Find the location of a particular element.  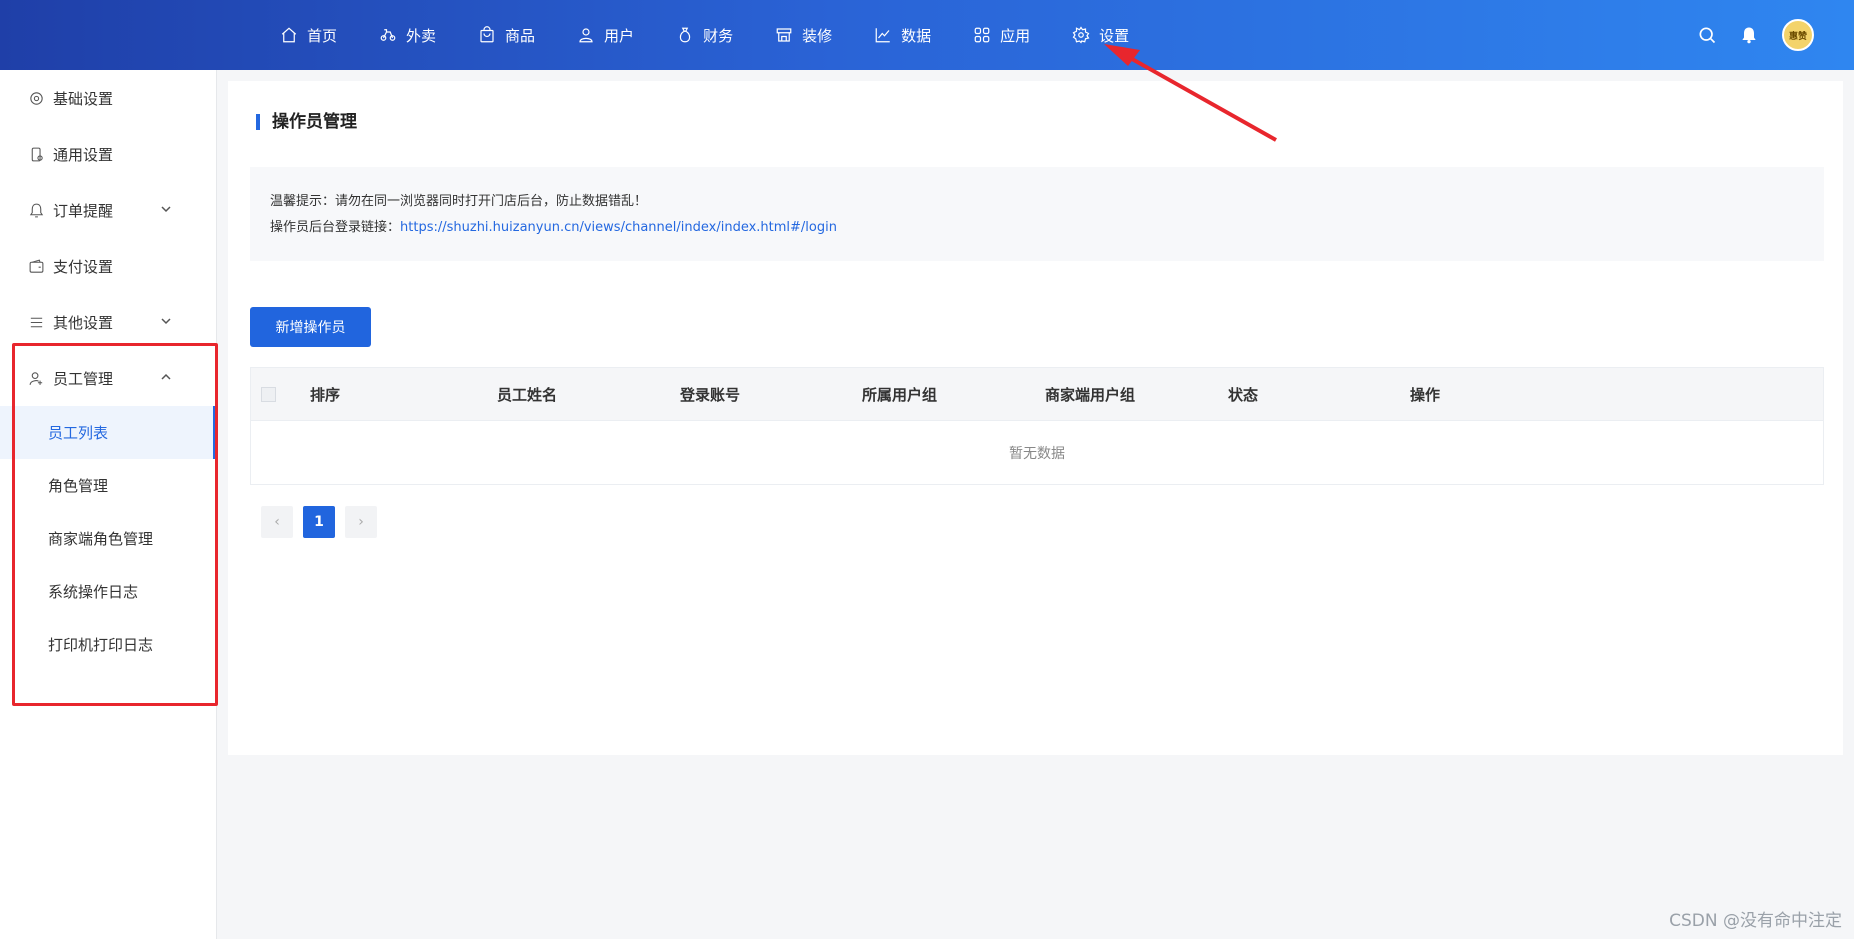

avatar-text: 惠赞 is located at coordinates (1797, 36).